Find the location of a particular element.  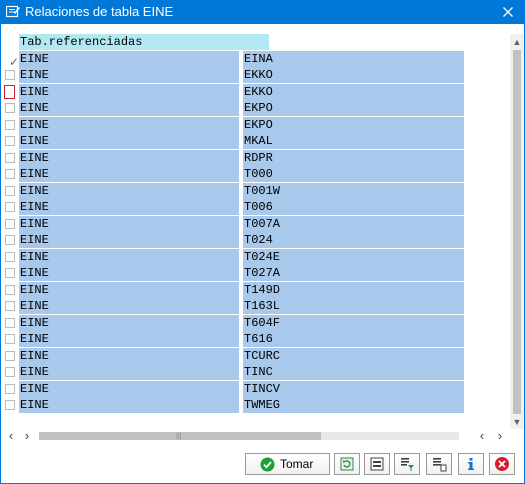

refresh-icon is located at coordinates (347, 464).